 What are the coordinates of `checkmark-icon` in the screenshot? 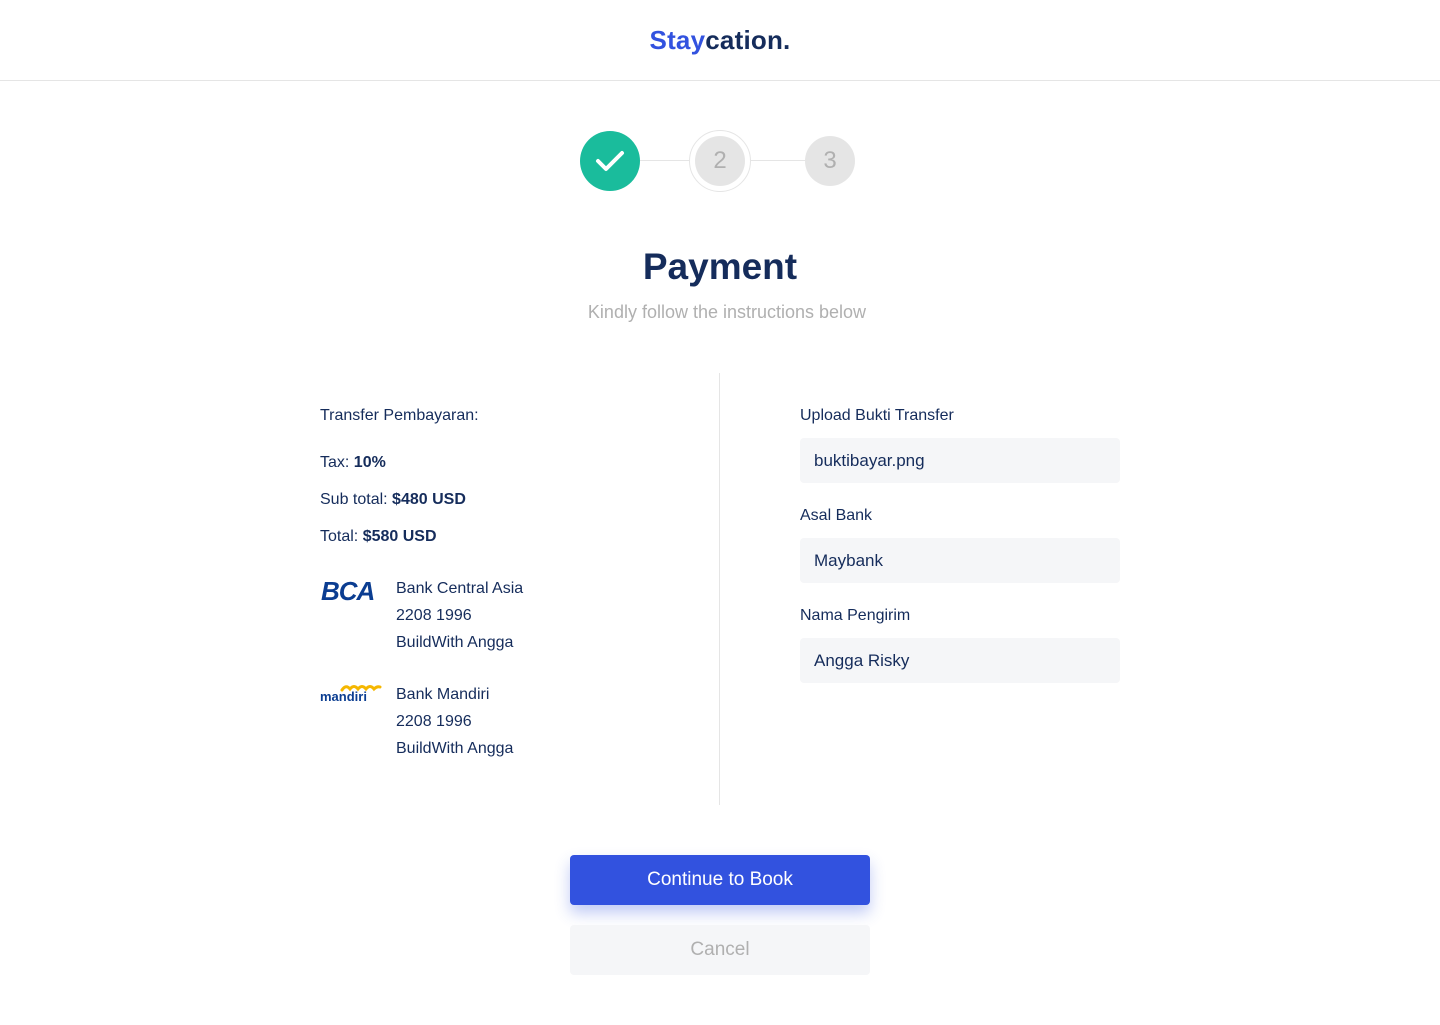 It's located at (610, 161).